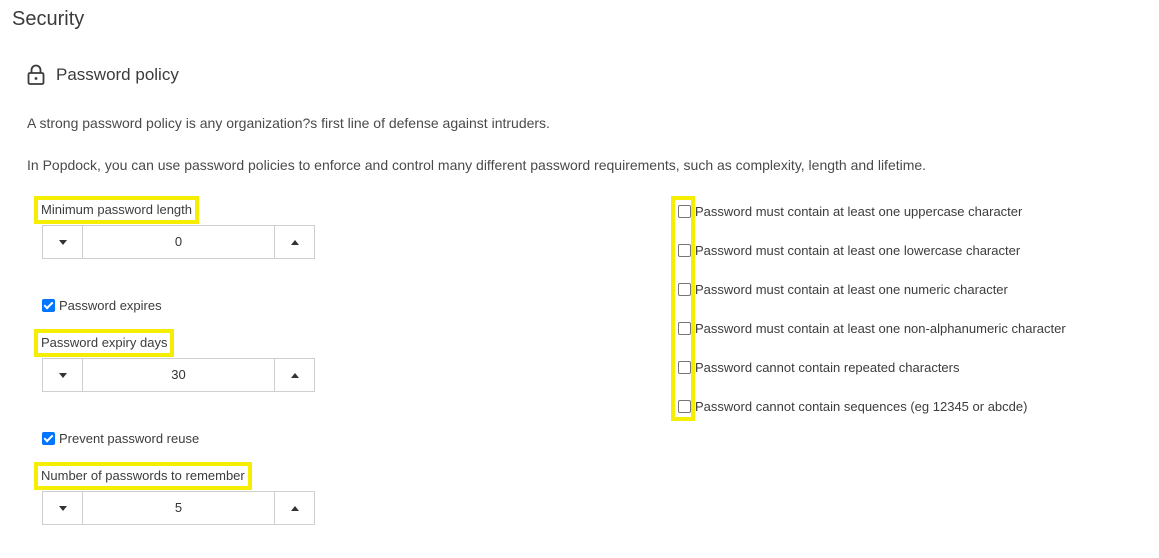  What do you see at coordinates (684, 367) in the screenshot?
I see `rule-repeated-checkbox` at bounding box center [684, 367].